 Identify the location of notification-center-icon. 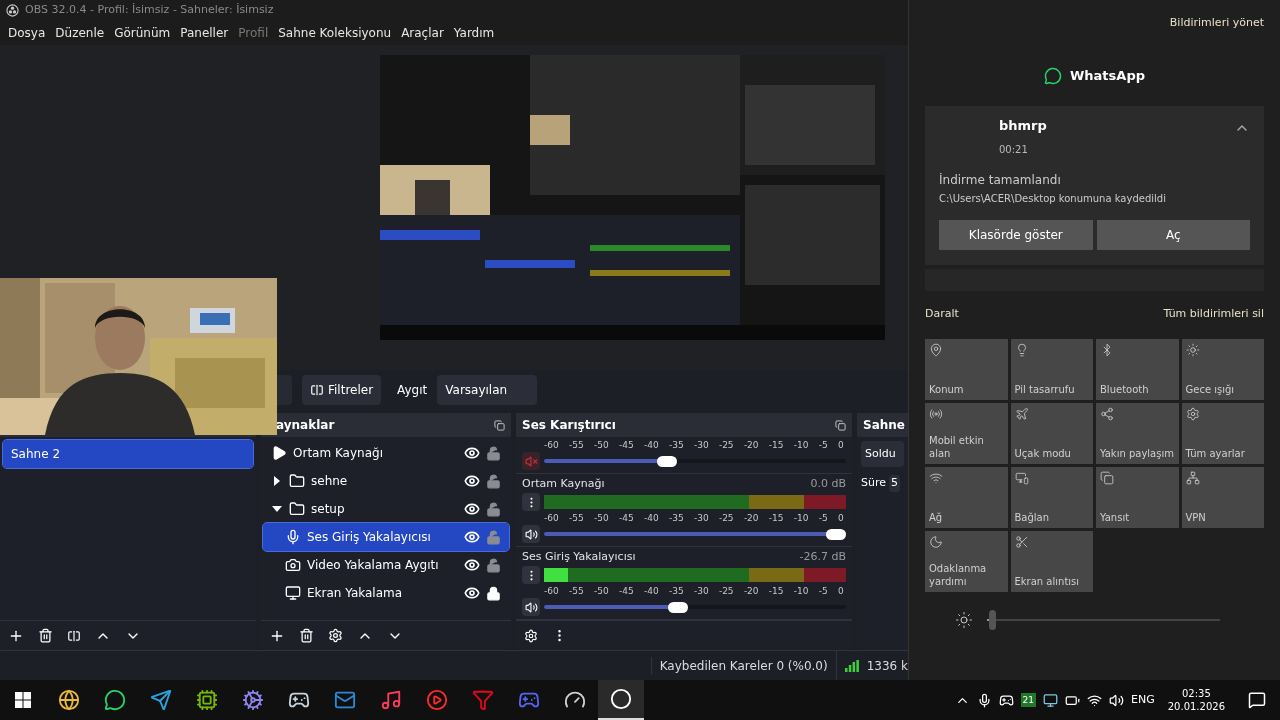
(1257, 700).